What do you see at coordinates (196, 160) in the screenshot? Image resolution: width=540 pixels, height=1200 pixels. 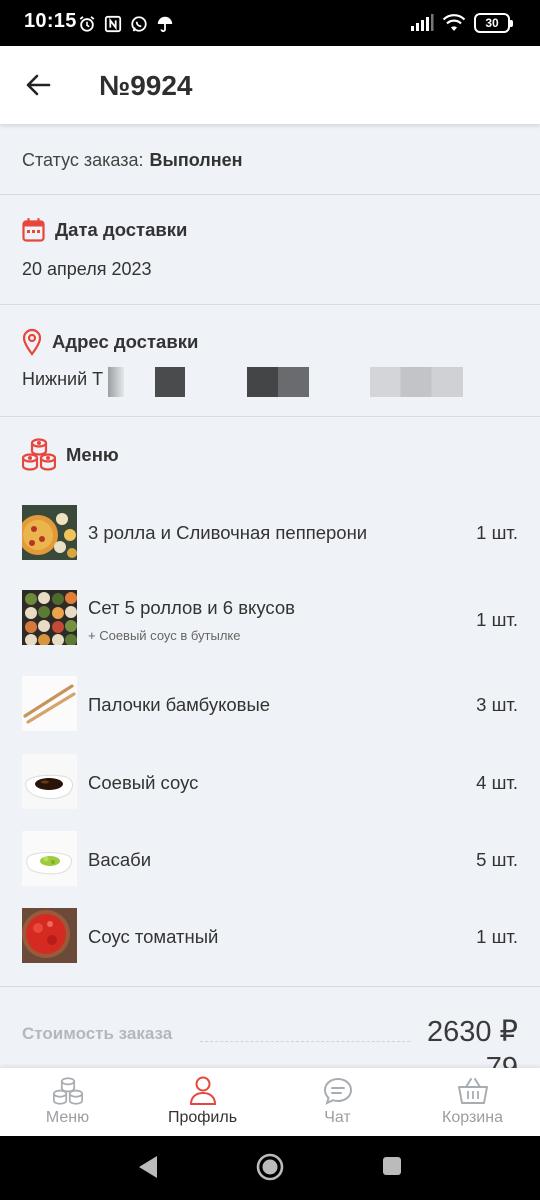 I see `order-status-value: Выполнен` at bounding box center [196, 160].